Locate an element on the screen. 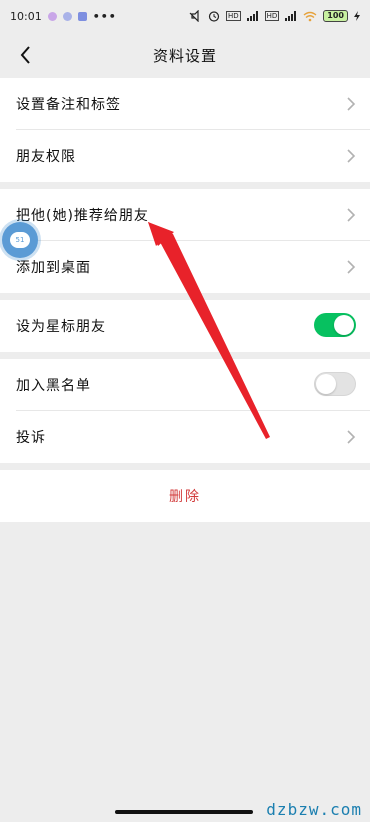 Image resolution: width=370 pixels, height=822 pixels. status-left: 10:01 ••• is located at coordinates (63, 16).